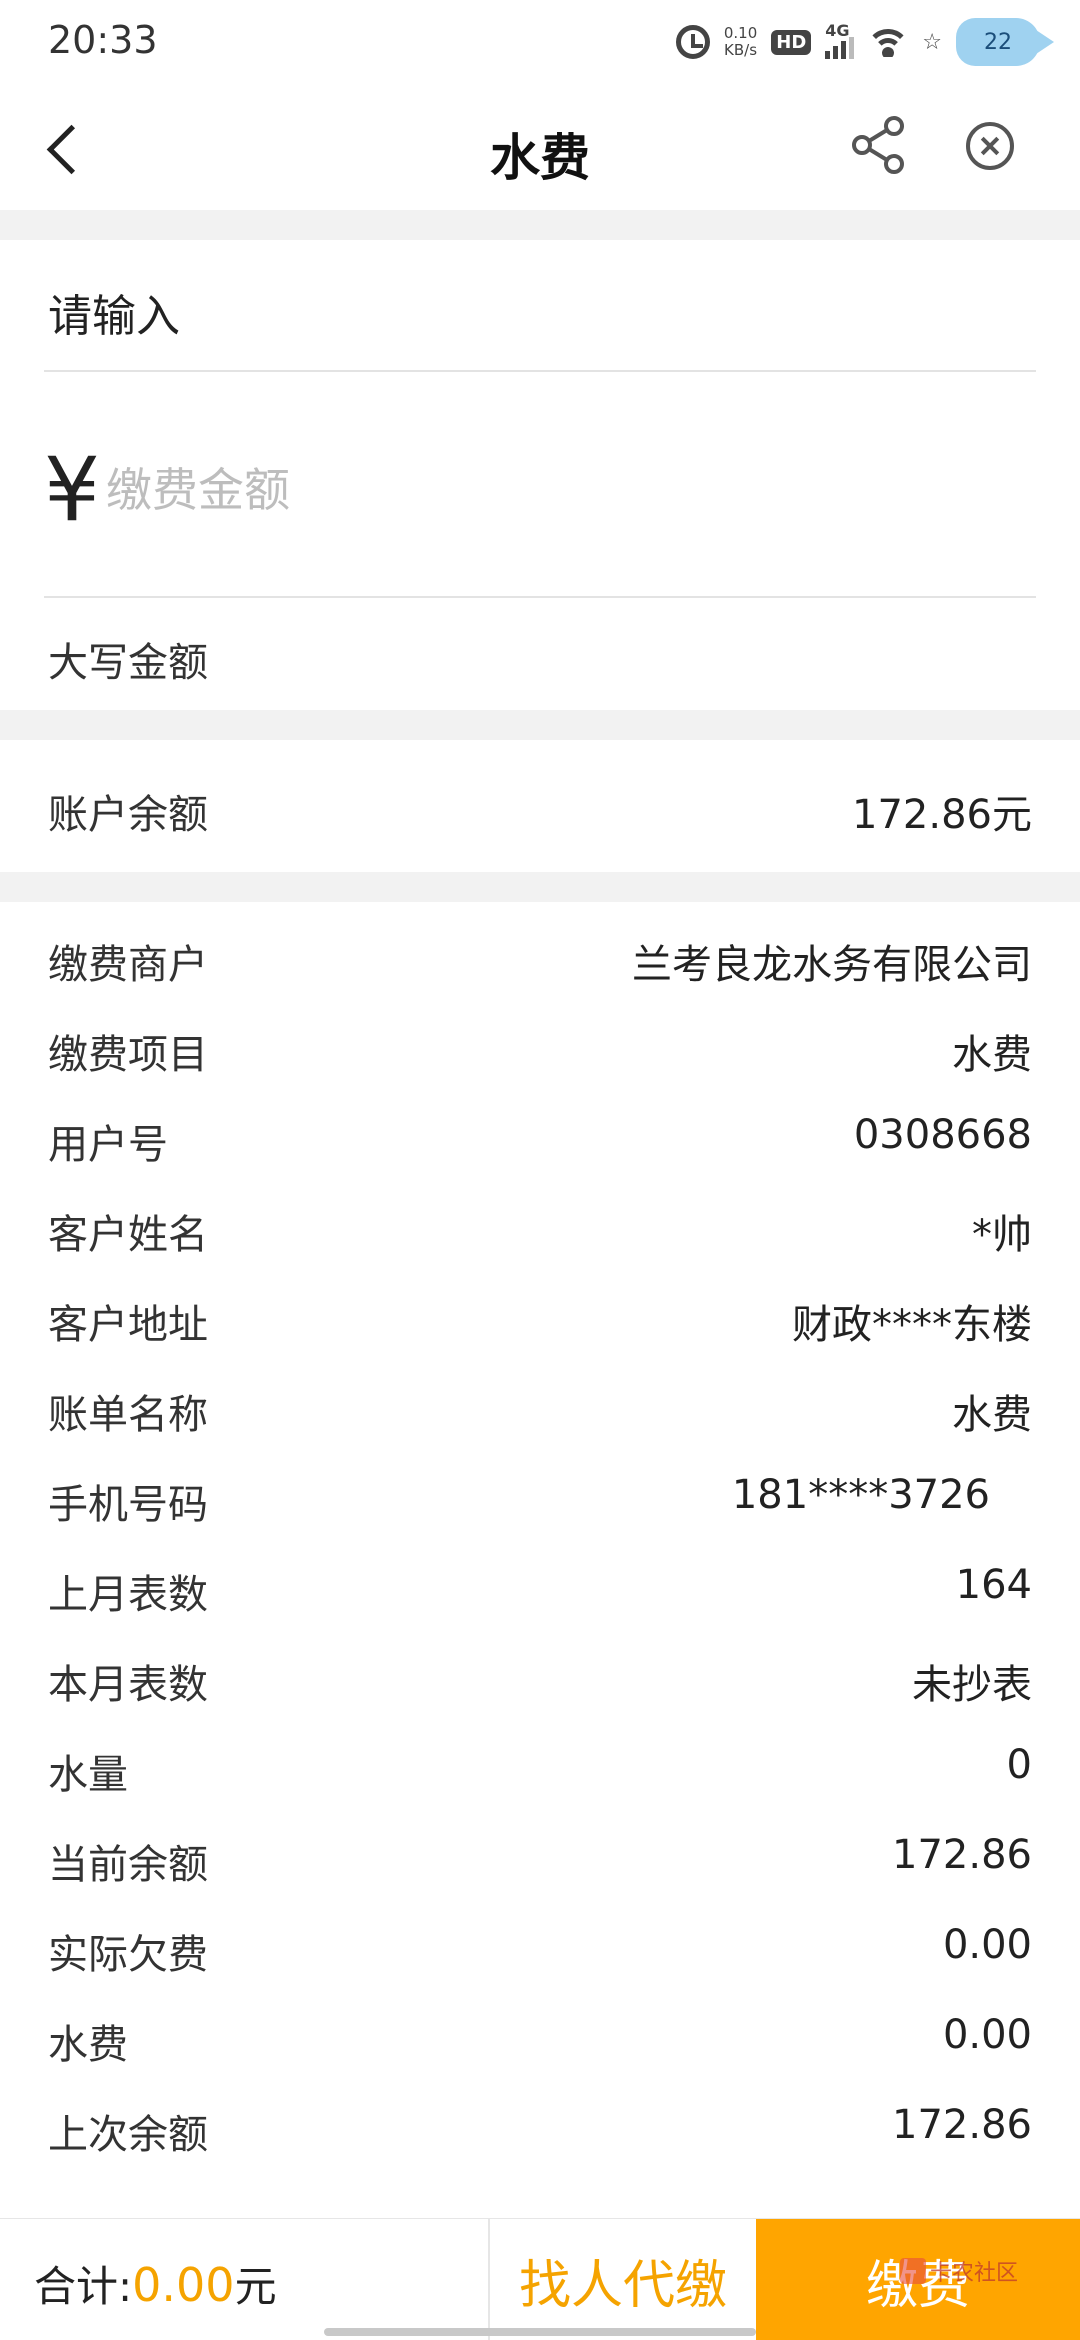 The image size is (1080, 2340). Describe the element at coordinates (128, 1235) in the screenshot. I see `detail-label: 客户姓名` at that location.